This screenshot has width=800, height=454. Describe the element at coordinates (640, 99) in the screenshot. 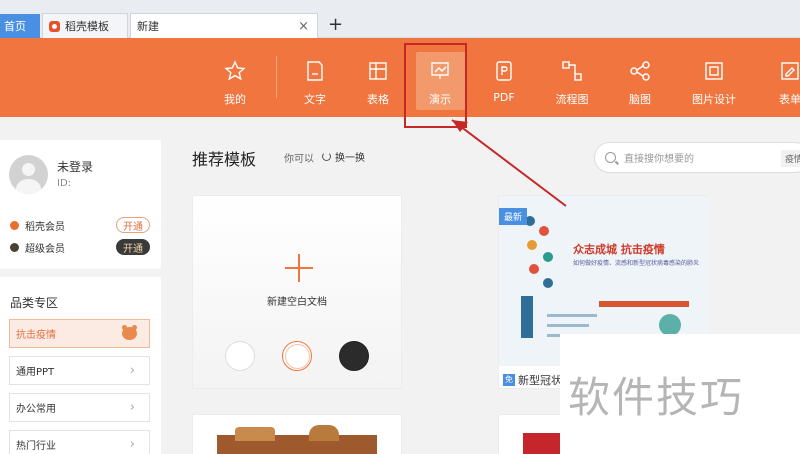

I see `tool-mindmap-label: 脑图` at that location.